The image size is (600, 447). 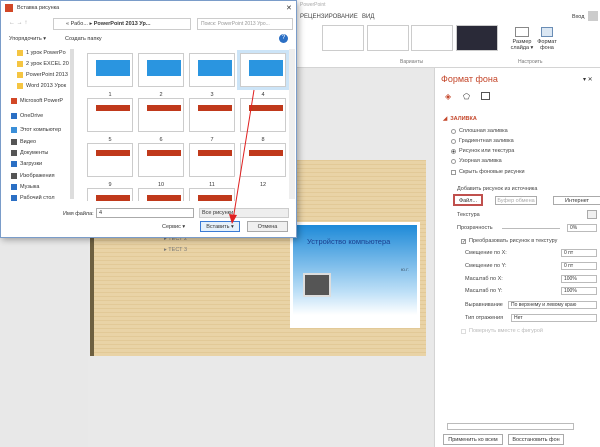 I want to click on annotation-arrow, so click(x=242, y=156).